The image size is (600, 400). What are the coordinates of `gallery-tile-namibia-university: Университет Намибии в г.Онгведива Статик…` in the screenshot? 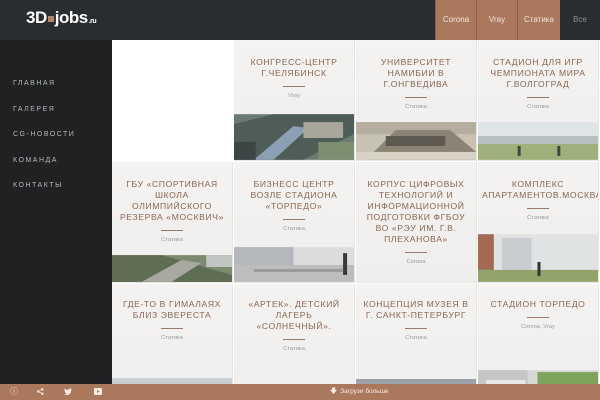 It's located at (416, 100).